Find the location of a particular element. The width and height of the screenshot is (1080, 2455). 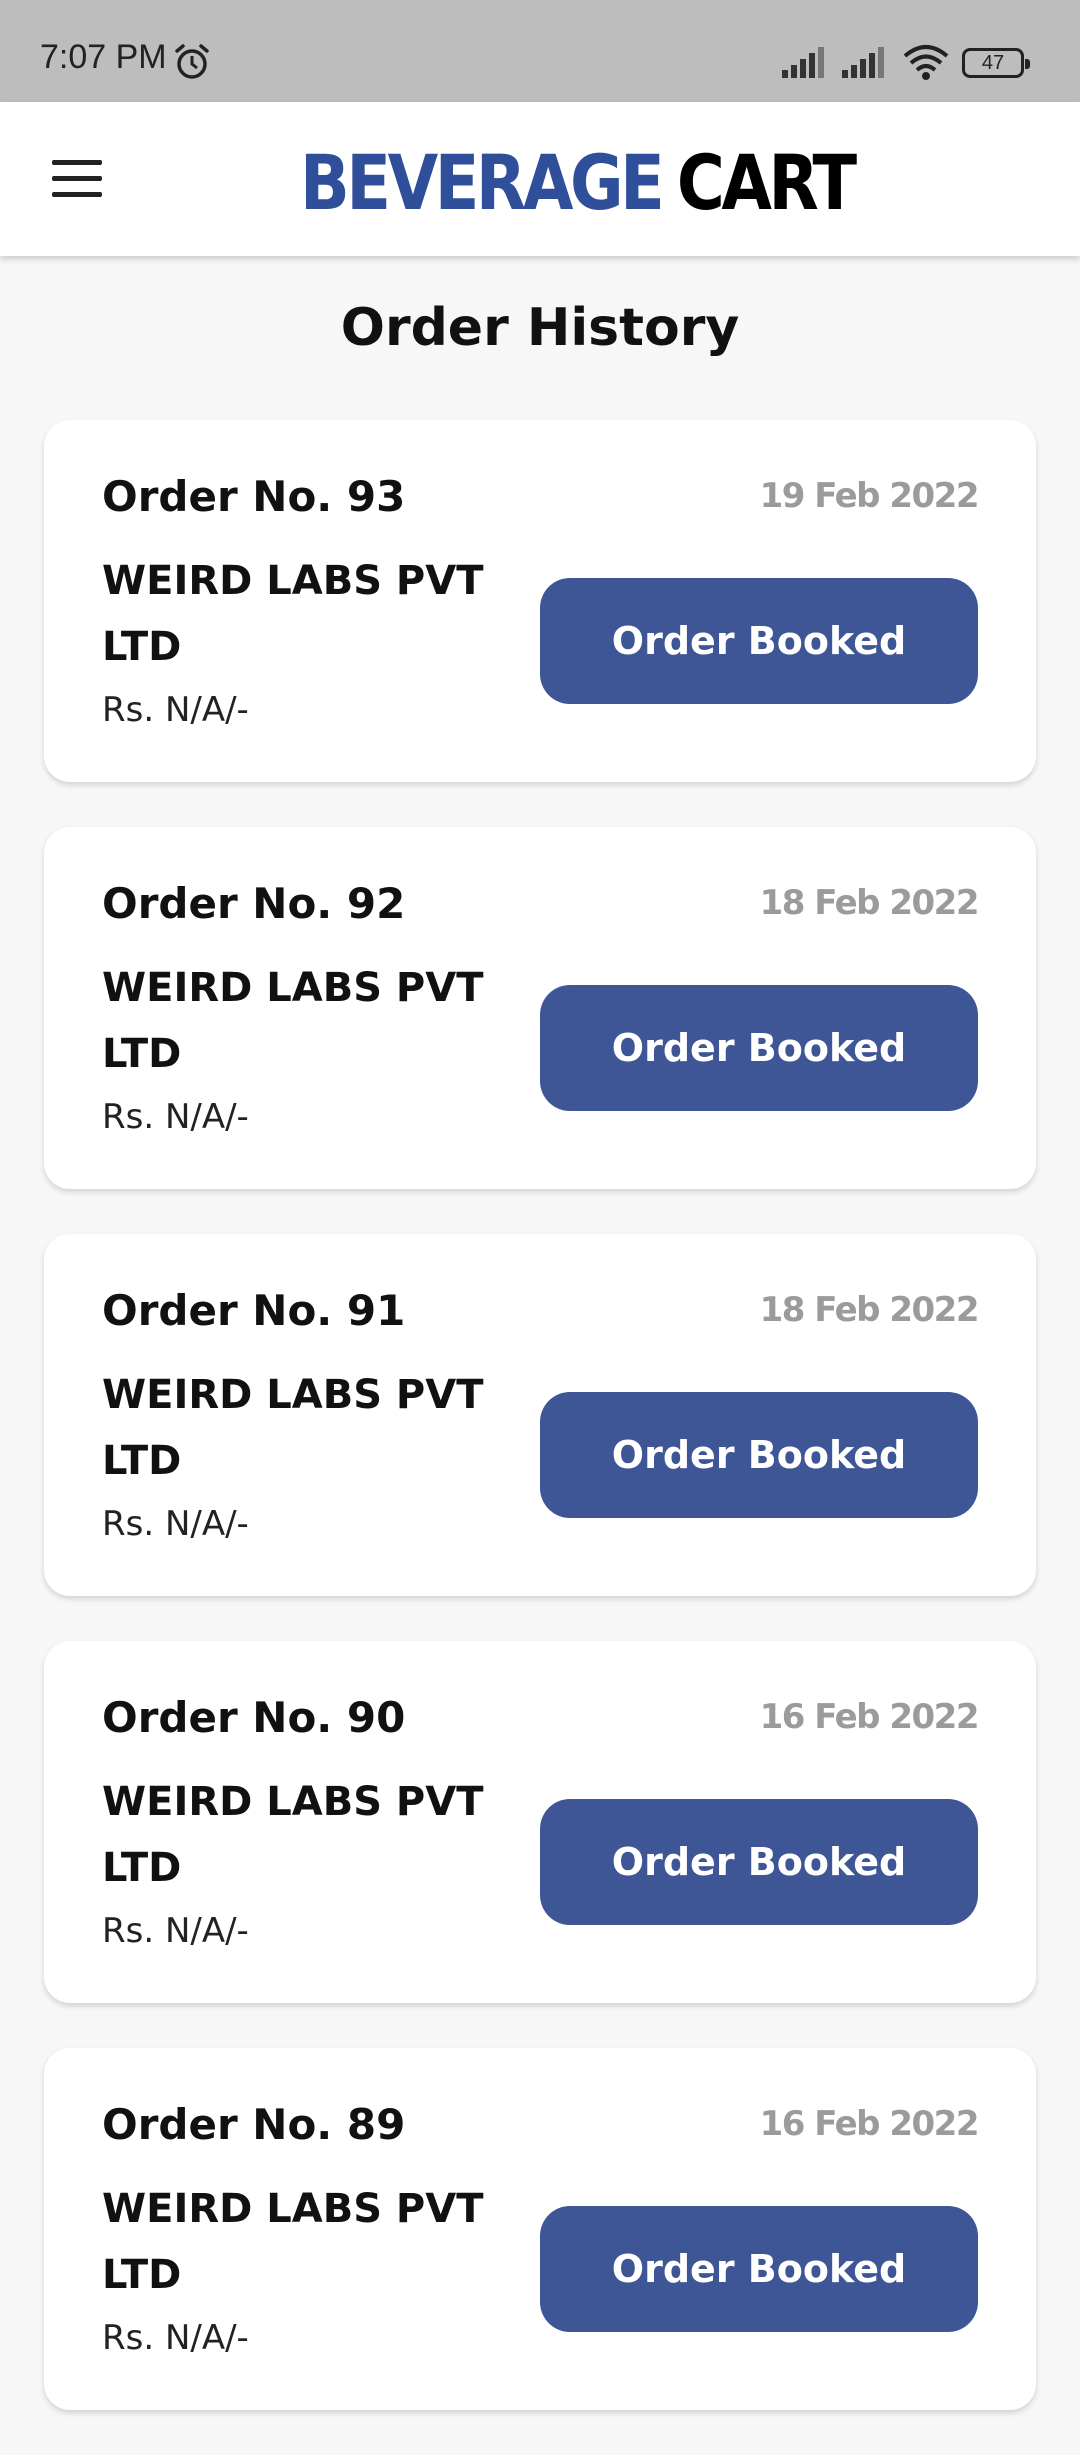

battery-level: 47 is located at coordinates (993, 63).